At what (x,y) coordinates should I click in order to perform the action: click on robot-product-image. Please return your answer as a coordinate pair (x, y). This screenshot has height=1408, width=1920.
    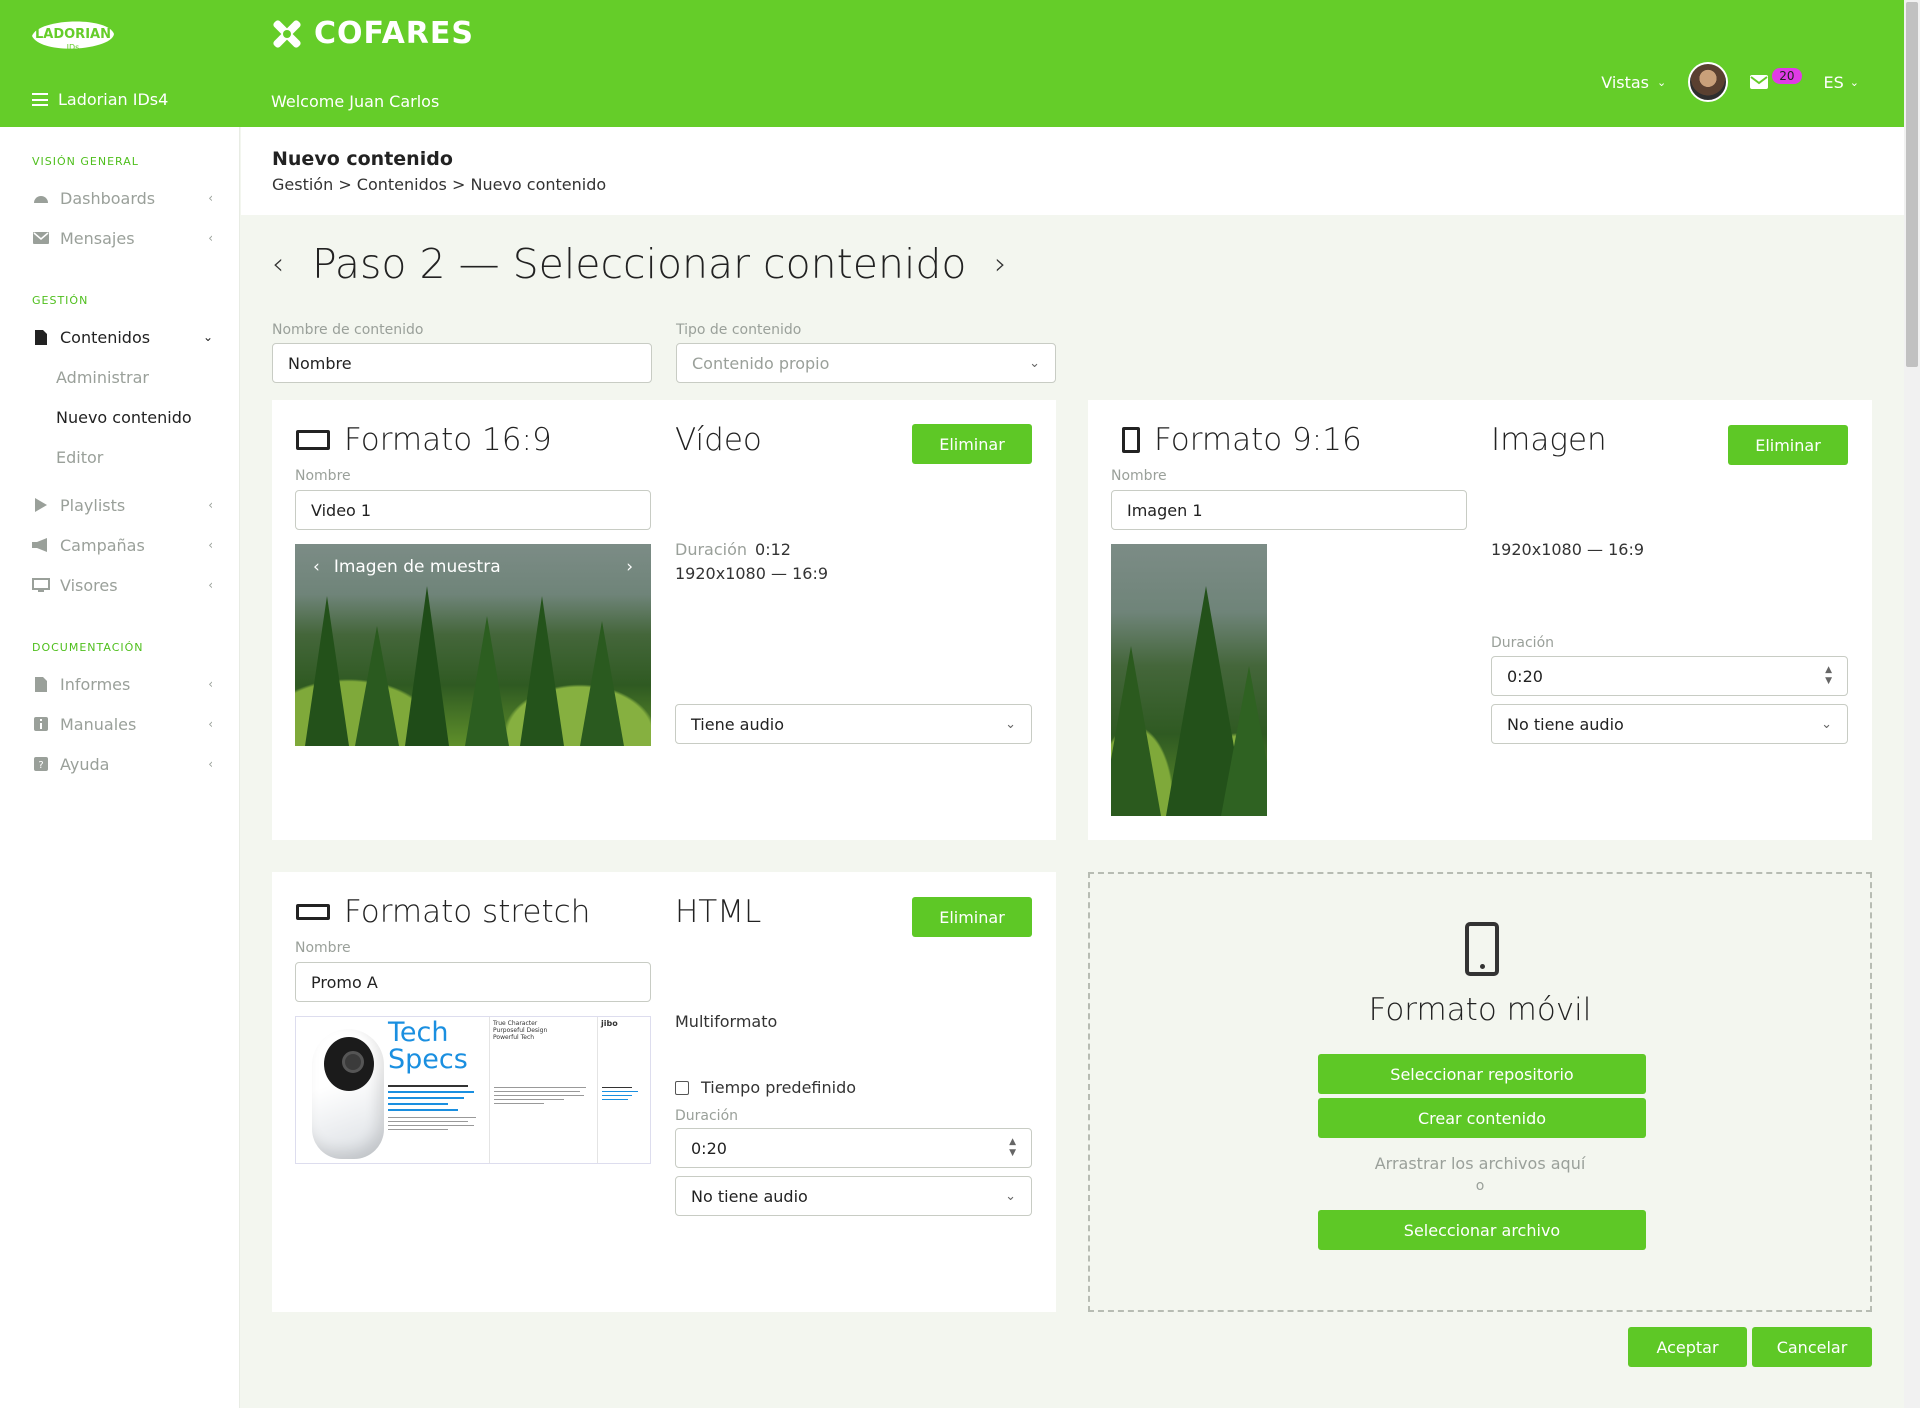
    Looking at the image, I should click on (348, 1094).